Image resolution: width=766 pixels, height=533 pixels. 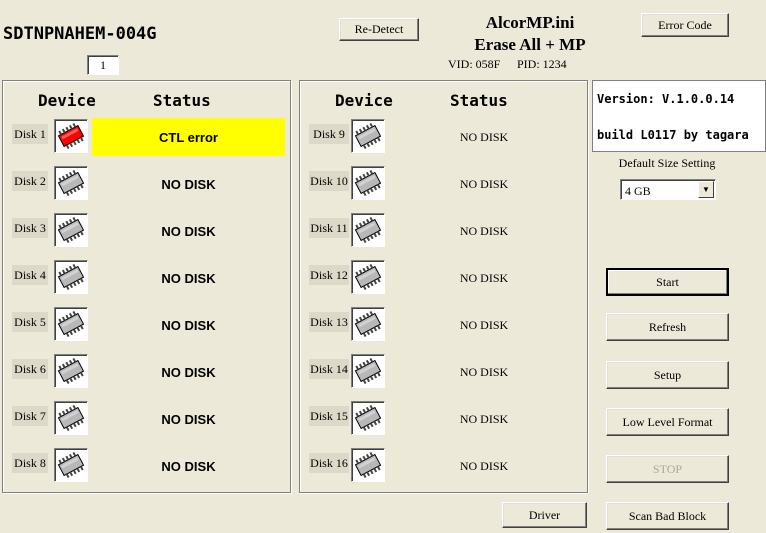 I want to click on setup-button: Setup, so click(x=667, y=375).